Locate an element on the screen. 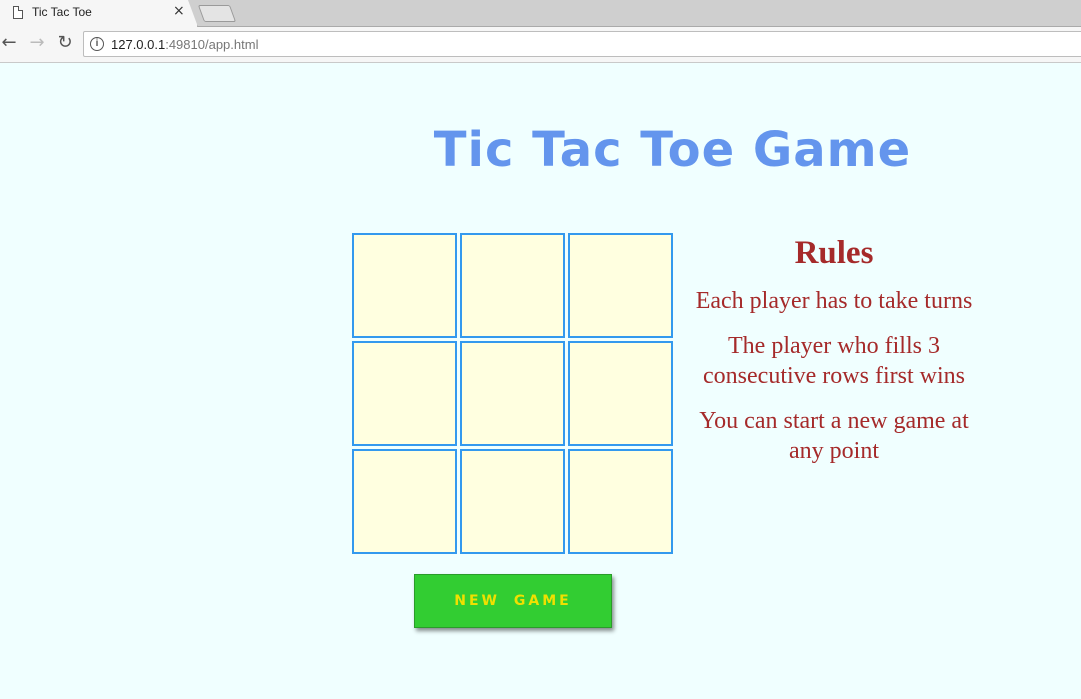 This screenshot has height=699, width=1081. page-title: Tic Tac Toe Game is located at coordinates (672, 150).